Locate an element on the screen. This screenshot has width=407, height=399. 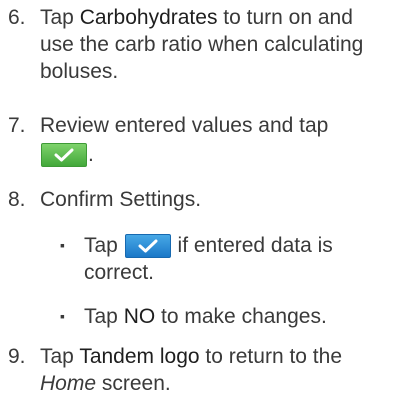
text-fragment: screen. is located at coordinates (133, 383).